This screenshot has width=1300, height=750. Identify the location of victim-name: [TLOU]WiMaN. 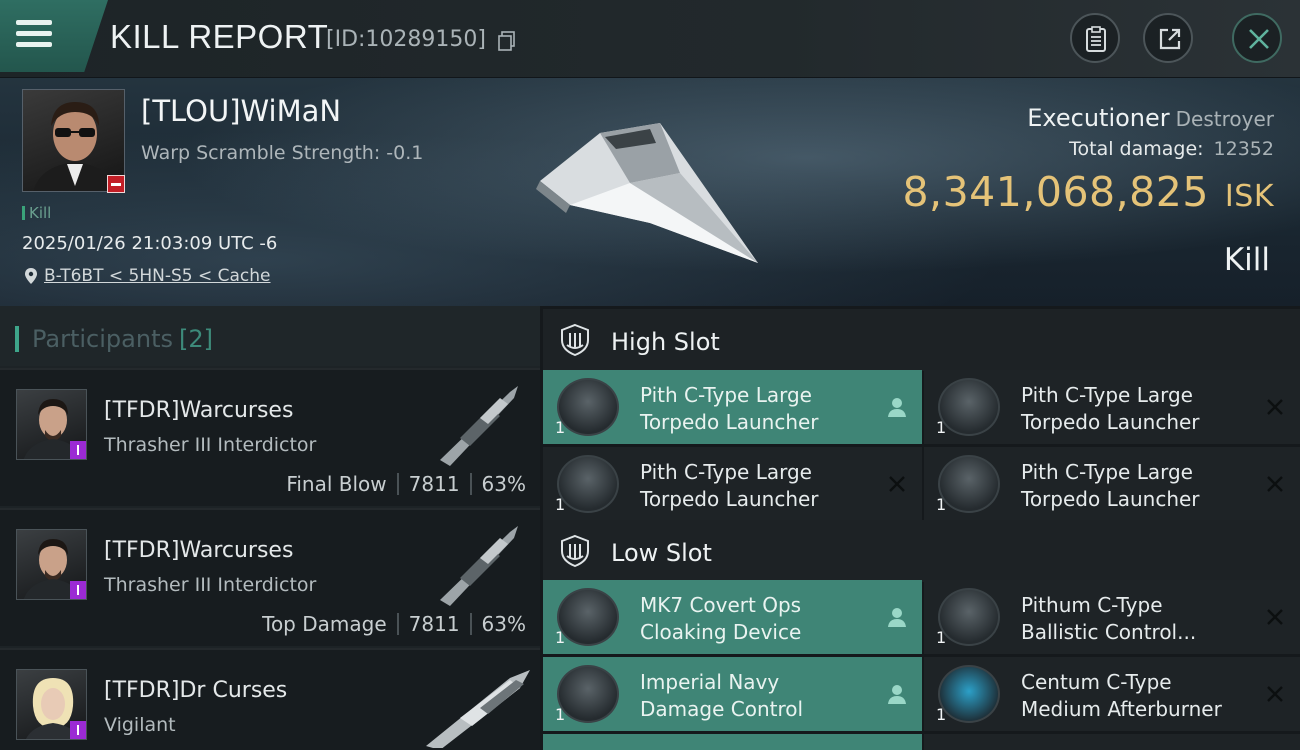
(241, 111).